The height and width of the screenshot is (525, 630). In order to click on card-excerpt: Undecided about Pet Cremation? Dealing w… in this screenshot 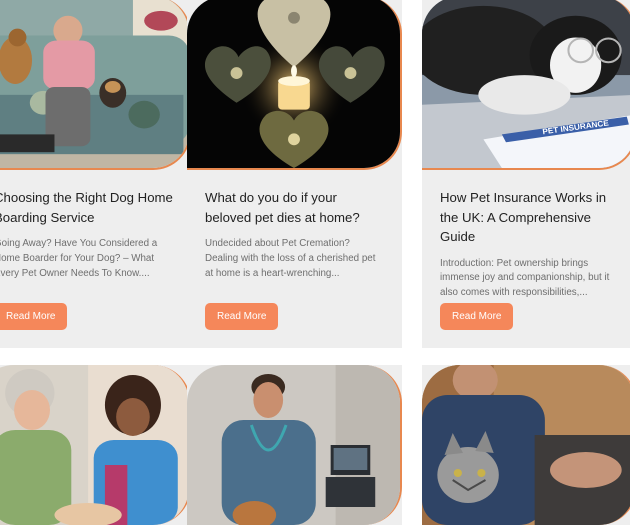, I will do `click(290, 258)`.